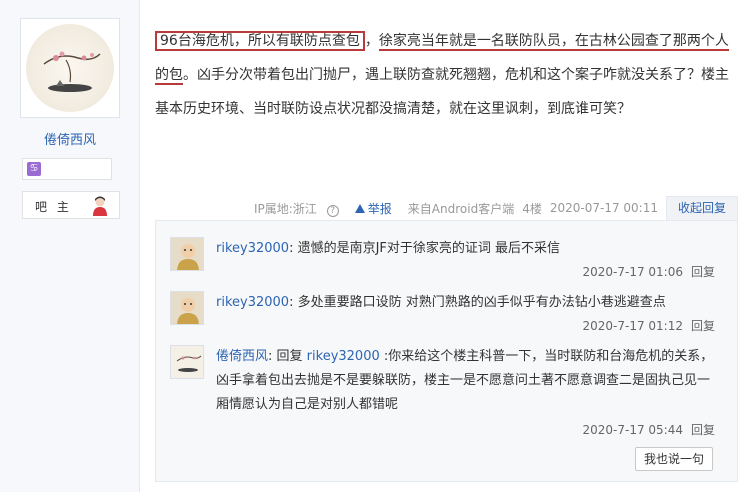  Describe the element at coordinates (632, 272) in the screenshot. I see `reply-time: 2020-7-17 01:06` at that location.